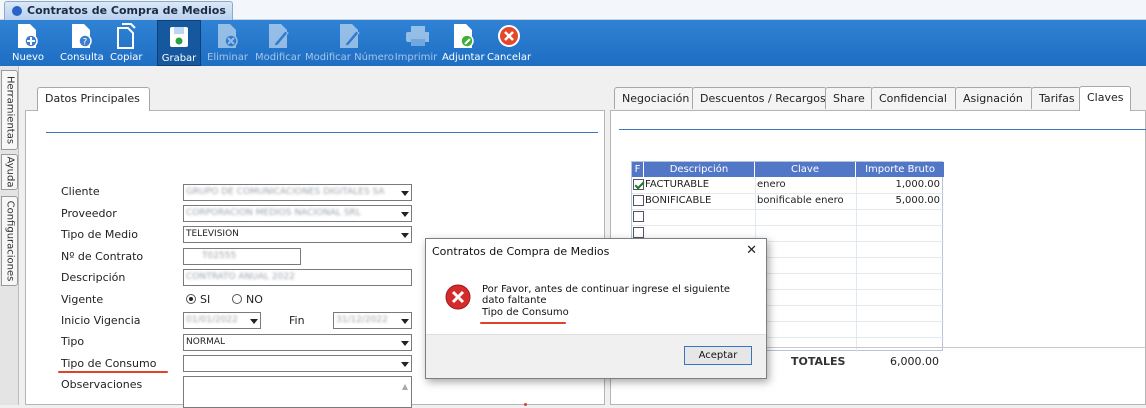 The image size is (1146, 408). What do you see at coordinates (463, 57) in the screenshot?
I see `attach-button-label: Adjuntar` at bounding box center [463, 57].